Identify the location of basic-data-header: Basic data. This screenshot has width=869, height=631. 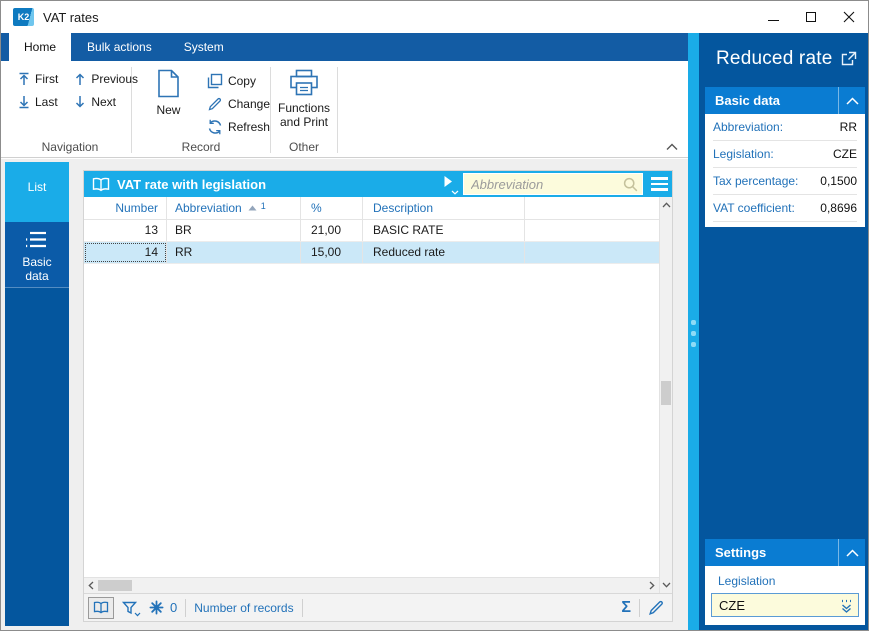
(785, 100).